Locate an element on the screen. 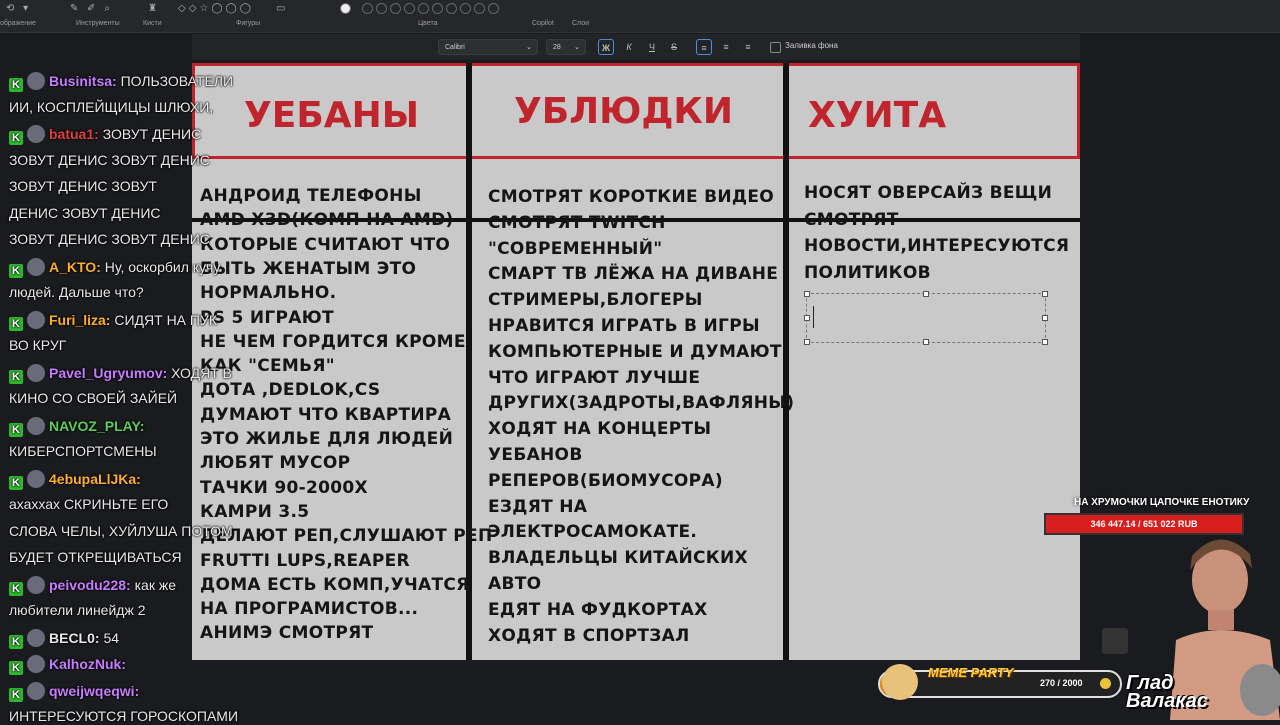 The width and height of the screenshot is (1280, 725). table-cell-line: СМОТРЯТ TWITCH is located at coordinates (577, 223).